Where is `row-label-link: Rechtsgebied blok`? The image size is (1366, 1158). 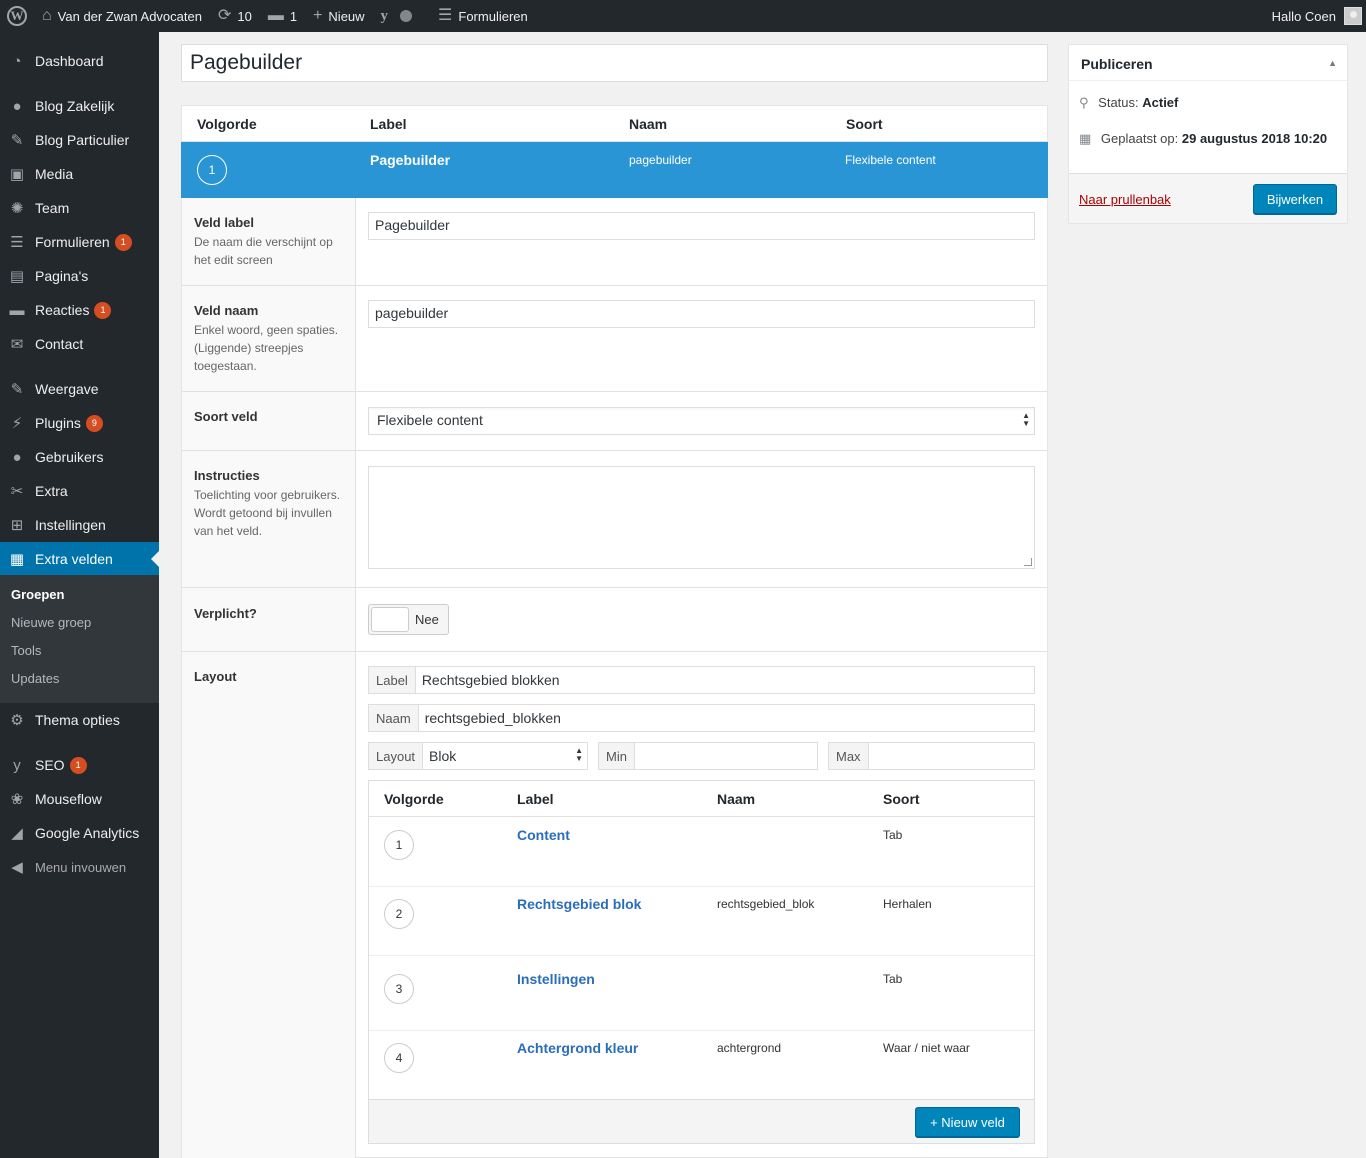
row-label-link: Rechtsgebied blok is located at coordinates (579, 904).